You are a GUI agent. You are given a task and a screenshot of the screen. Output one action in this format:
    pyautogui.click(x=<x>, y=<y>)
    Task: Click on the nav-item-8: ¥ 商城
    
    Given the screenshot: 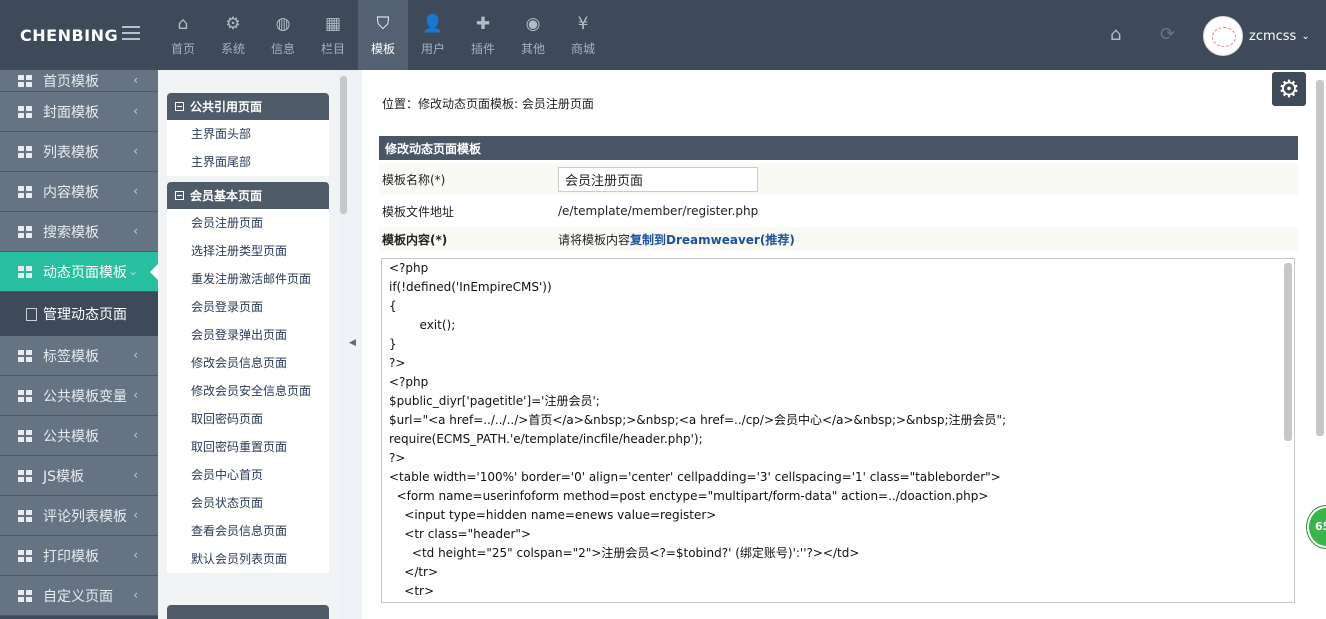 What is the action you would take?
    pyautogui.click(x=583, y=35)
    